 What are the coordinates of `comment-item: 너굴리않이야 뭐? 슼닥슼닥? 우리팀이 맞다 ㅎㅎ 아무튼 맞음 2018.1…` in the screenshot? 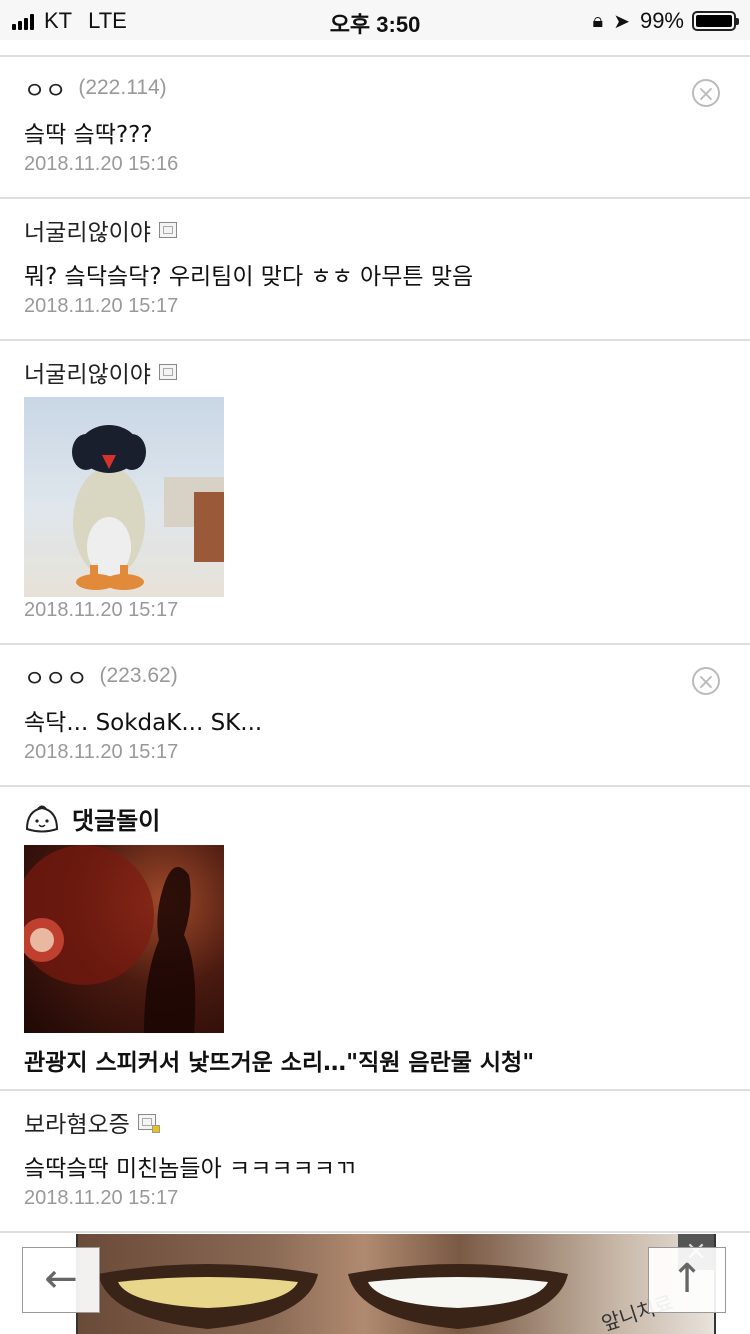 It's located at (375, 270).